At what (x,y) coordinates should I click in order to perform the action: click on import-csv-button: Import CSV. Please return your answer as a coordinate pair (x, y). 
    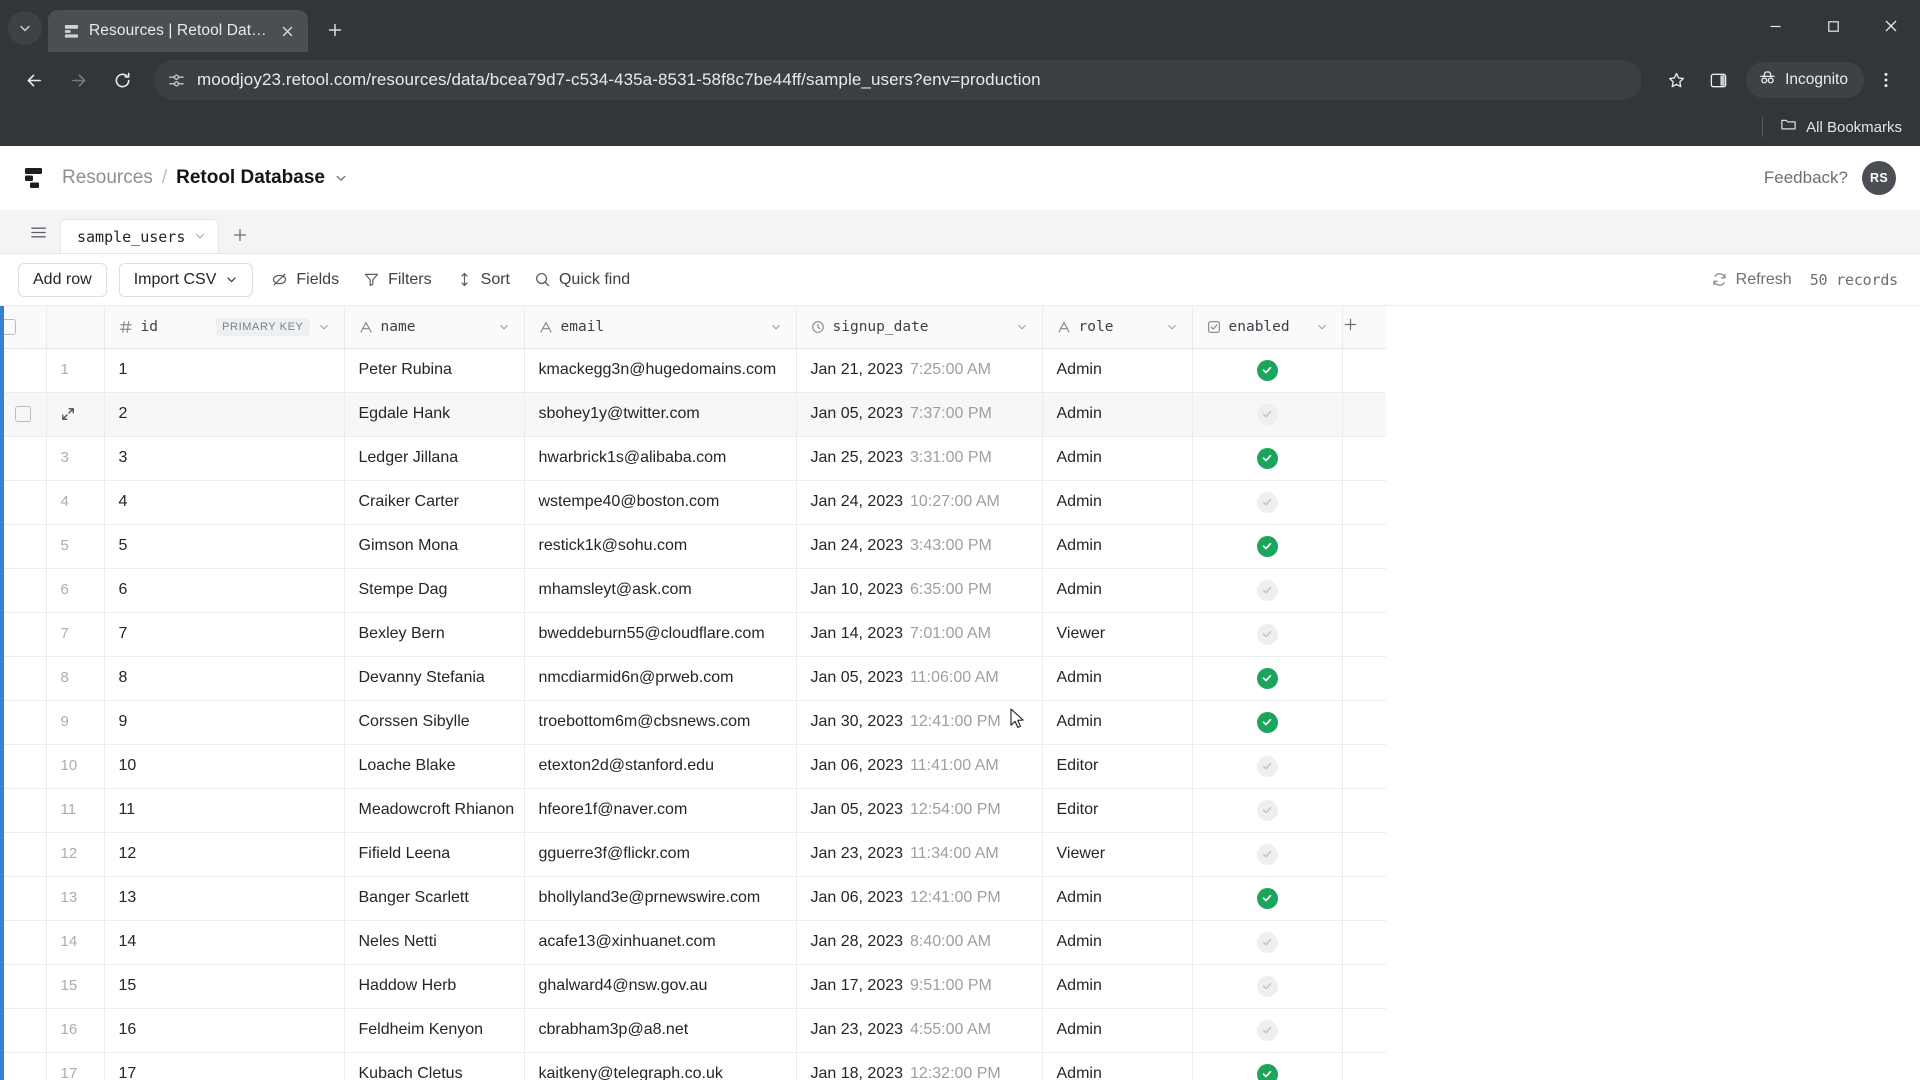
    Looking at the image, I should click on (186, 279).